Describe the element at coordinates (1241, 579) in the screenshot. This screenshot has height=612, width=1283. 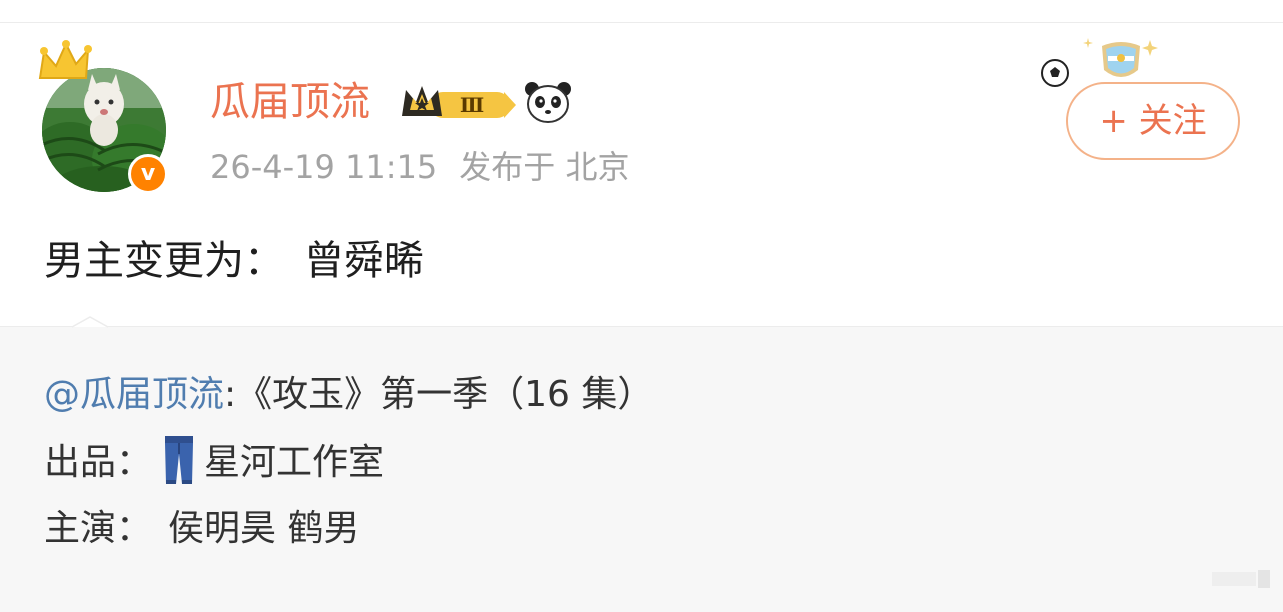
I see `watermark-mark` at that location.